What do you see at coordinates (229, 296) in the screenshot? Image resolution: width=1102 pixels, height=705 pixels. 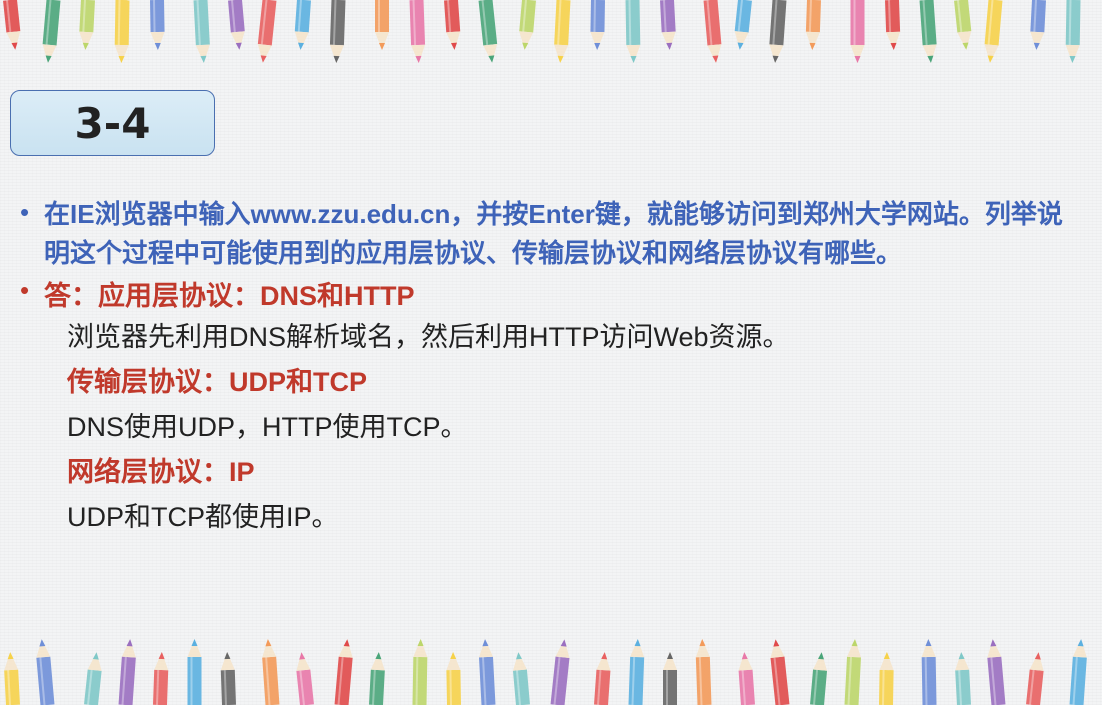 I see `answer-heading: 答：应用层协议：DNS和HTTP` at bounding box center [229, 296].